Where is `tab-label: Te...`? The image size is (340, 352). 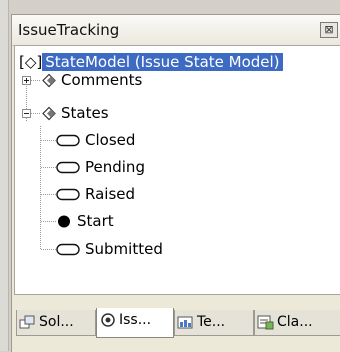 tab-label: Te... is located at coordinates (211, 322).